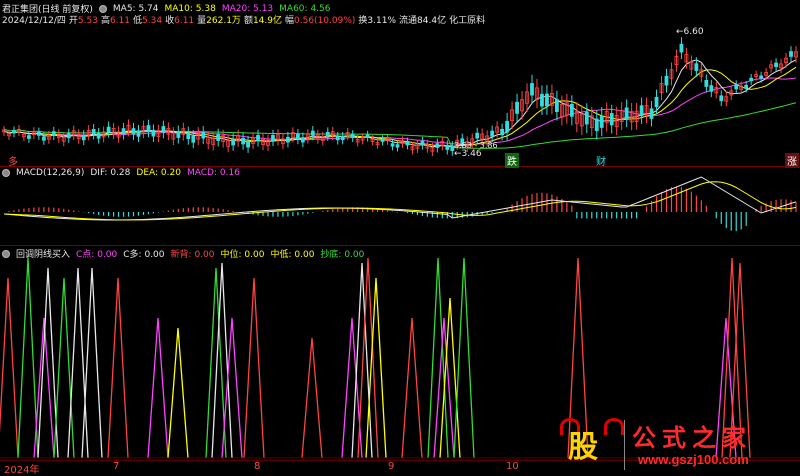  I want to click on panel-divider, so click(400, 245).